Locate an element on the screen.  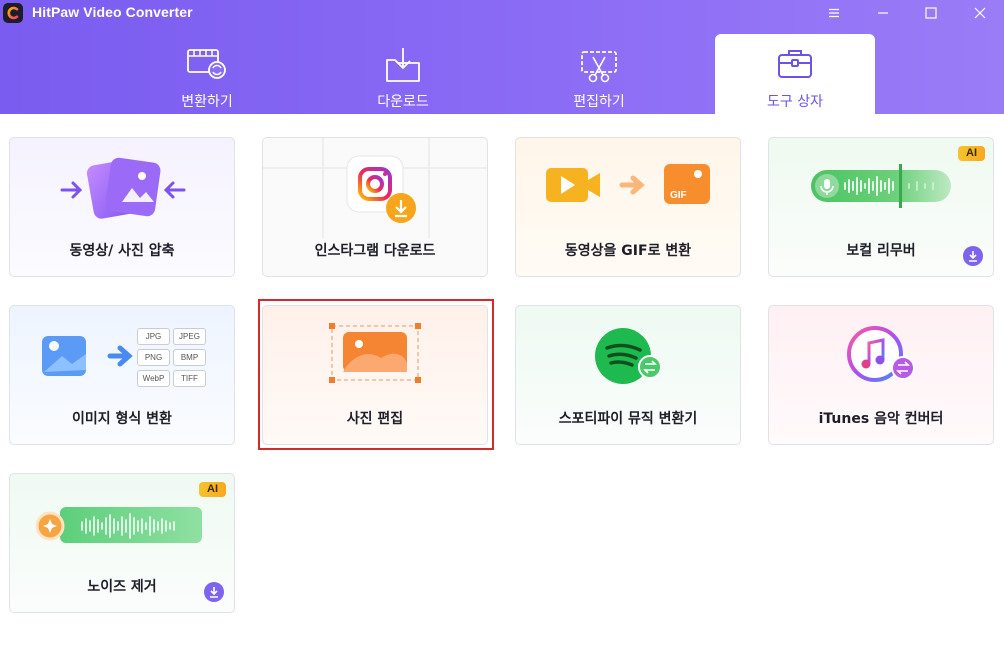
tool-card-instagram: 인스타그램 다운로드 is located at coordinates (375, 207).